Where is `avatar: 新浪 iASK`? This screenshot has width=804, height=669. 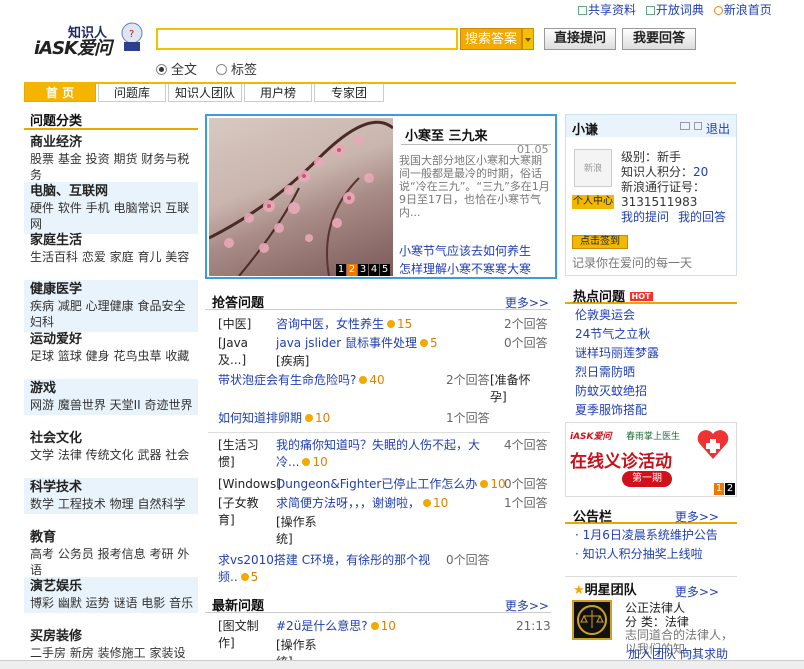
avatar: 新浪 iASK is located at coordinates (593, 180).